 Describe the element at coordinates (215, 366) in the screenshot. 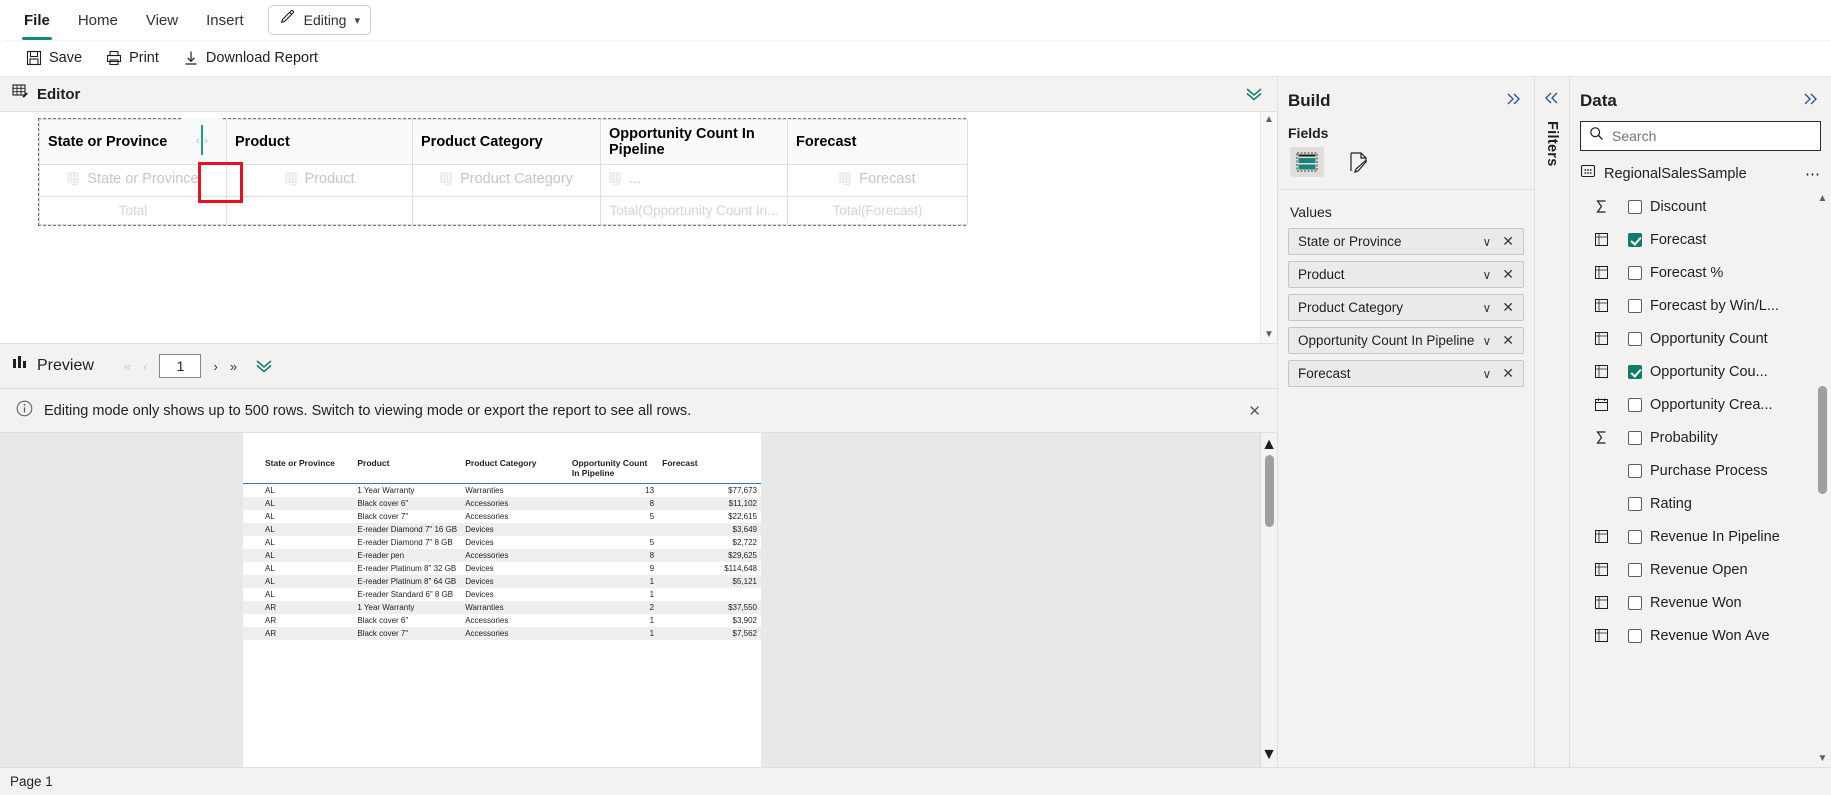

I see `next-page-button: ›` at that location.